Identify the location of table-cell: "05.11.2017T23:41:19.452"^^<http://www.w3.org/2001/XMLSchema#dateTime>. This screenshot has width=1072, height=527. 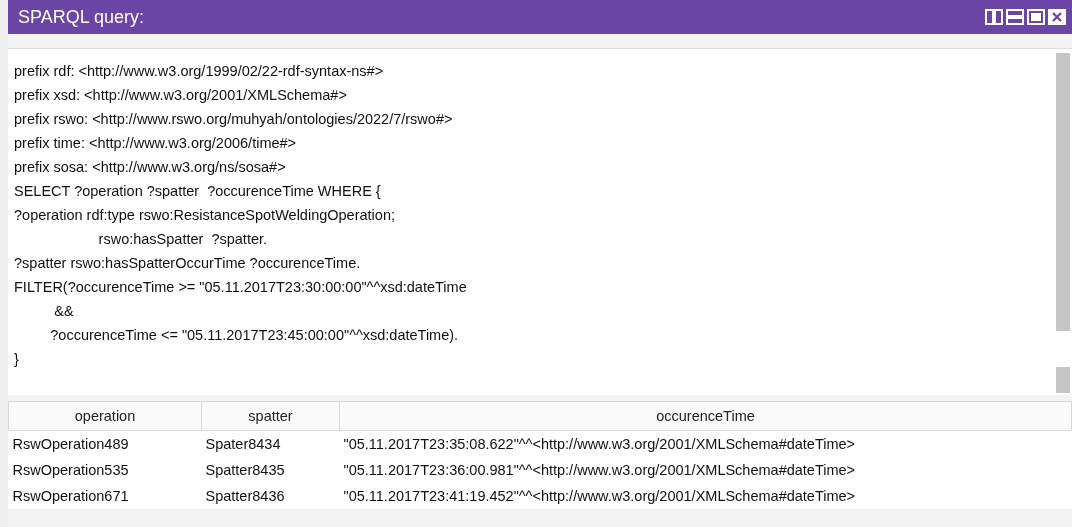
(705, 496).